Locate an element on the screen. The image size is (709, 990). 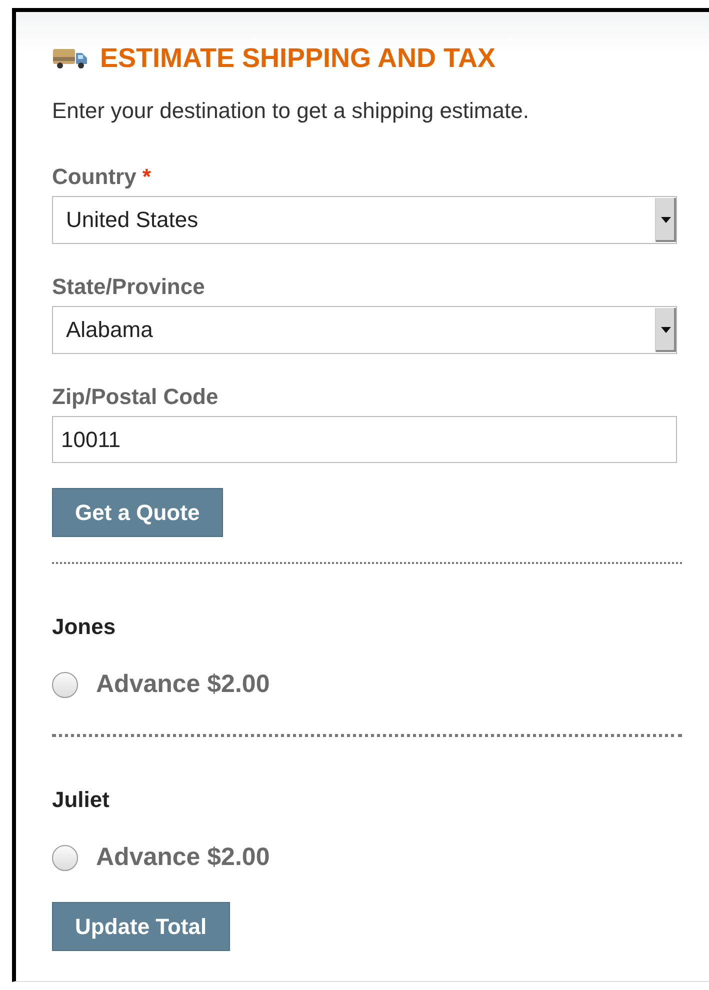
truck-icon is located at coordinates (70, 58).